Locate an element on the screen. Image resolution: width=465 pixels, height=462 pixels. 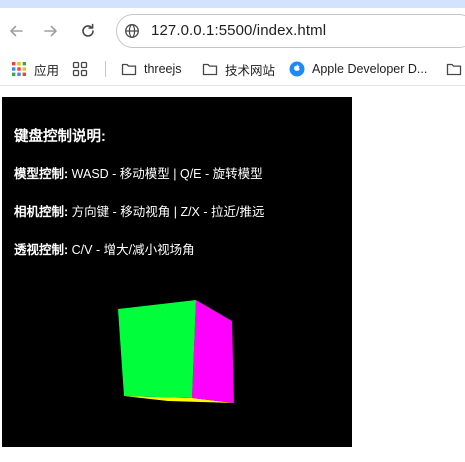
back-button is located at coordinates (16, 31).